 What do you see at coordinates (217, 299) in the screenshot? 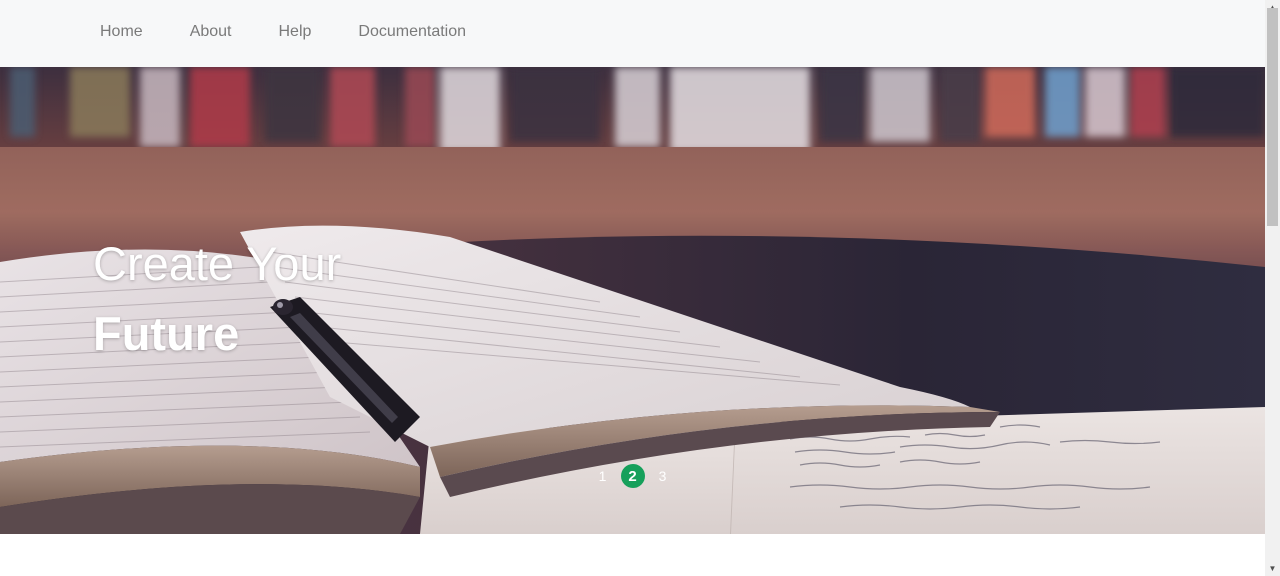
I see `hero-title: Create Your Future` at bounding box center [217, 299].